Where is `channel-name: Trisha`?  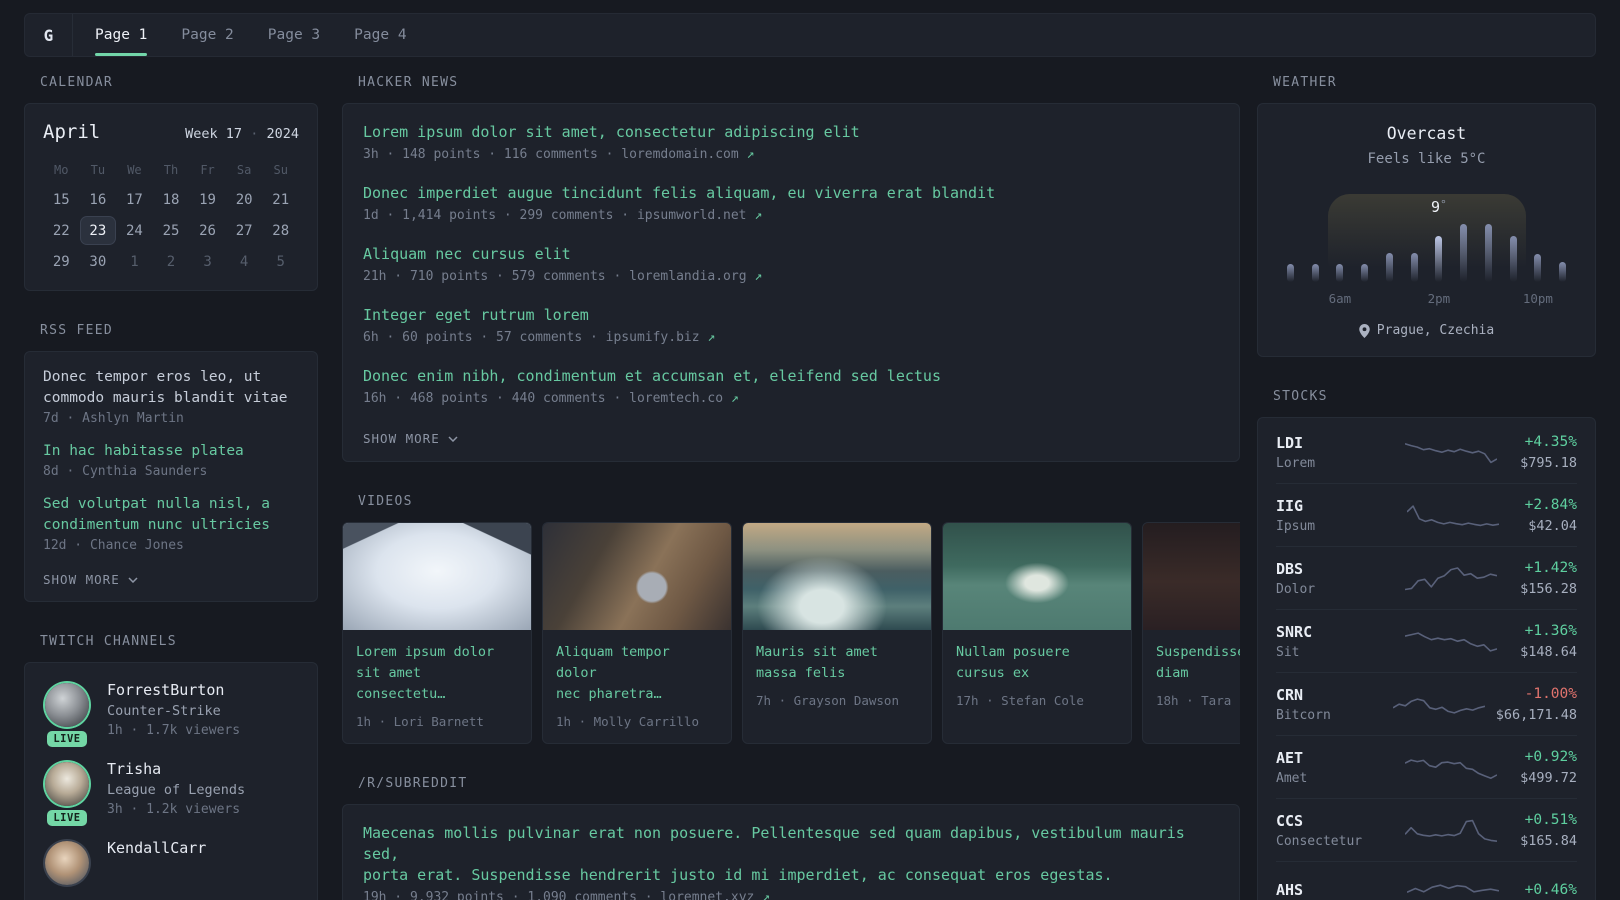 channel-name: Trisha is located at coordinates (176, 769).